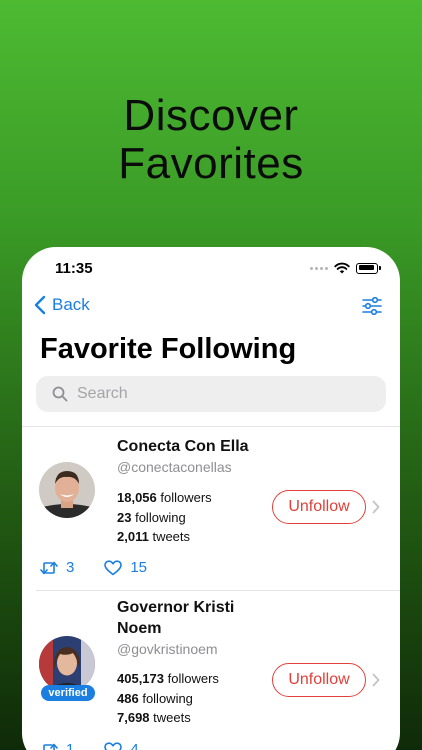 Image resolution: width=422 pixels, height=750 pixels. What do you see at coordinates (211, 115) in the screenshot?
I see `promo-line-1: Discover` at bounding box center [211, 115].